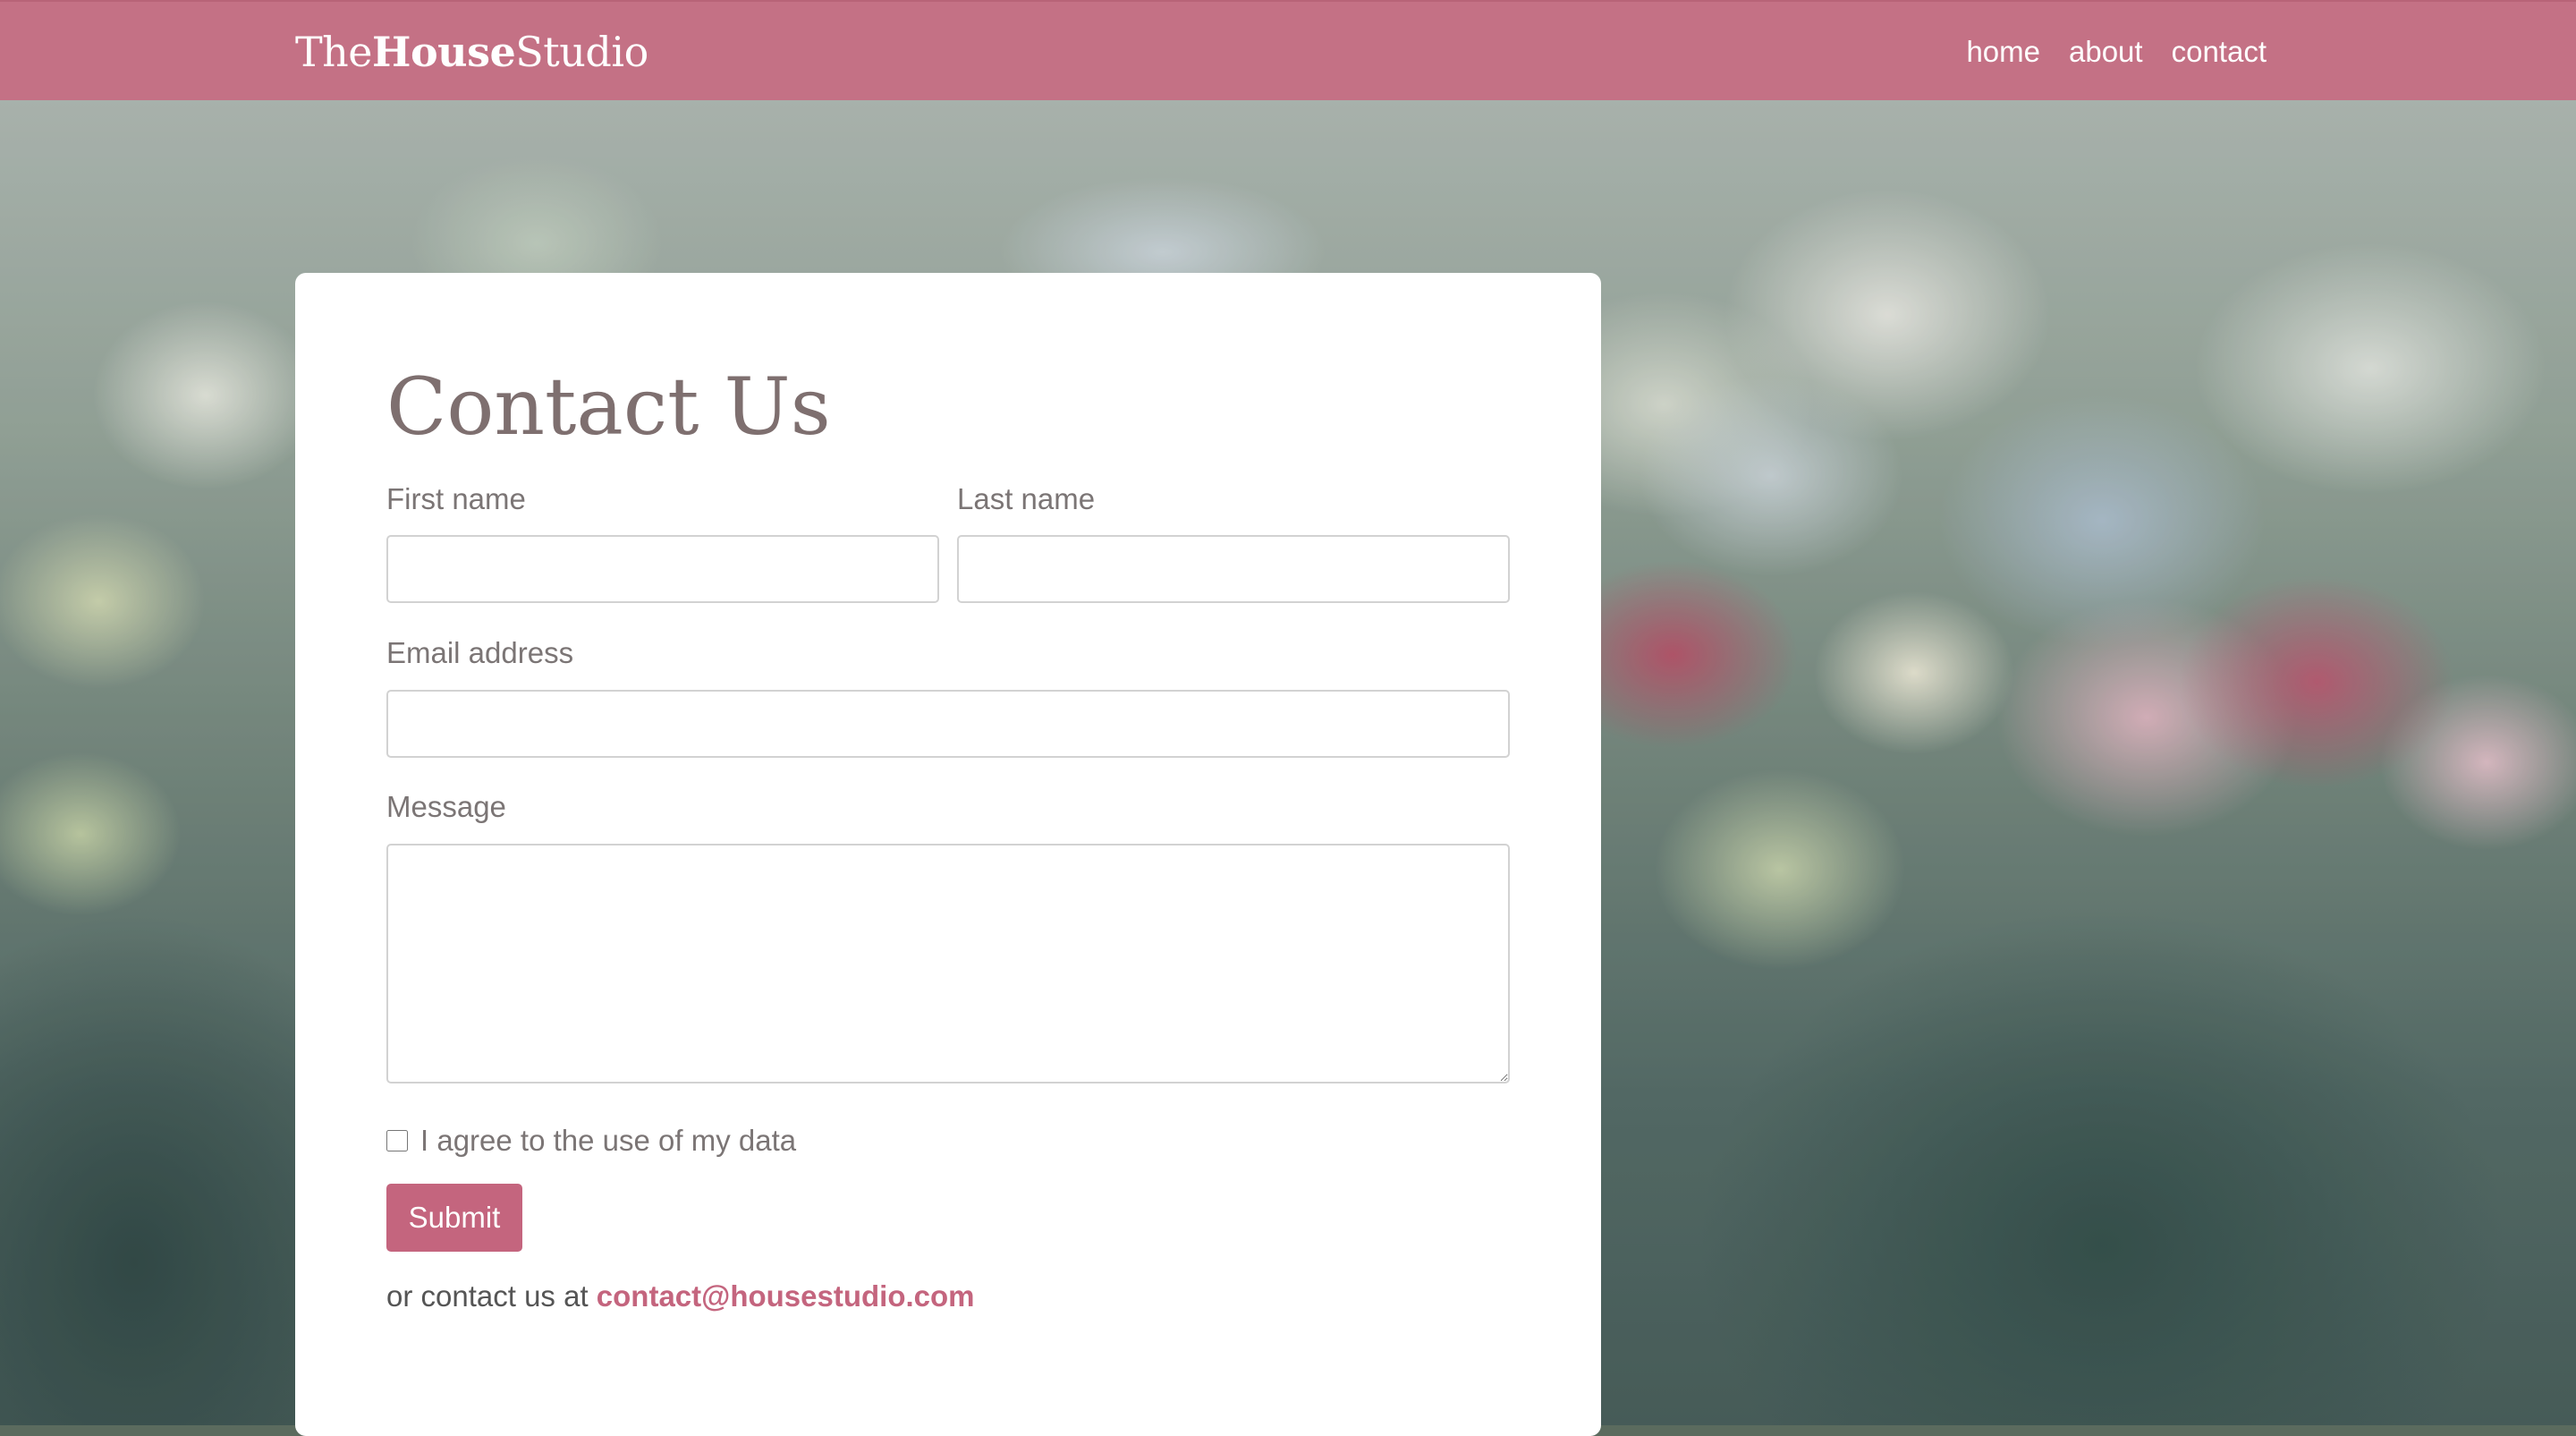 The width and height of the screenshot is (2576, 1436). I want to click on message-textarea, so click(948, 963).